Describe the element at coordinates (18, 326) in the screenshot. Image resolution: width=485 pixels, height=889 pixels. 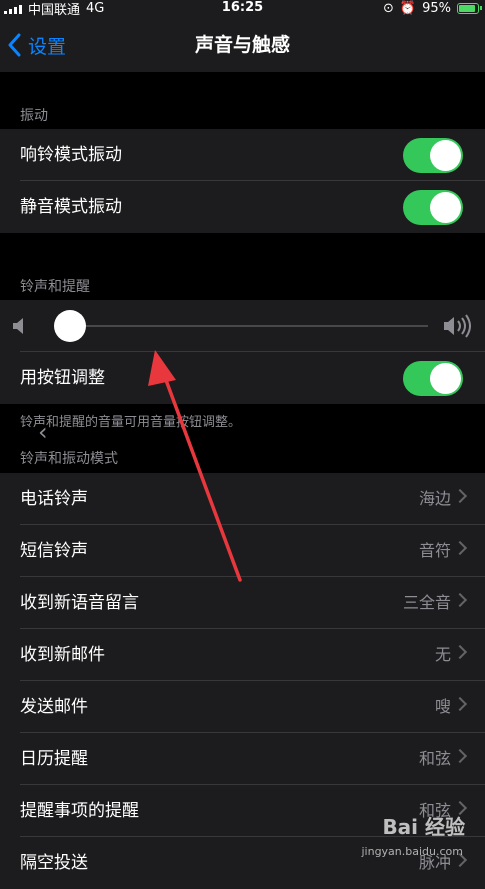
I see `volume-low-icon` at that location.